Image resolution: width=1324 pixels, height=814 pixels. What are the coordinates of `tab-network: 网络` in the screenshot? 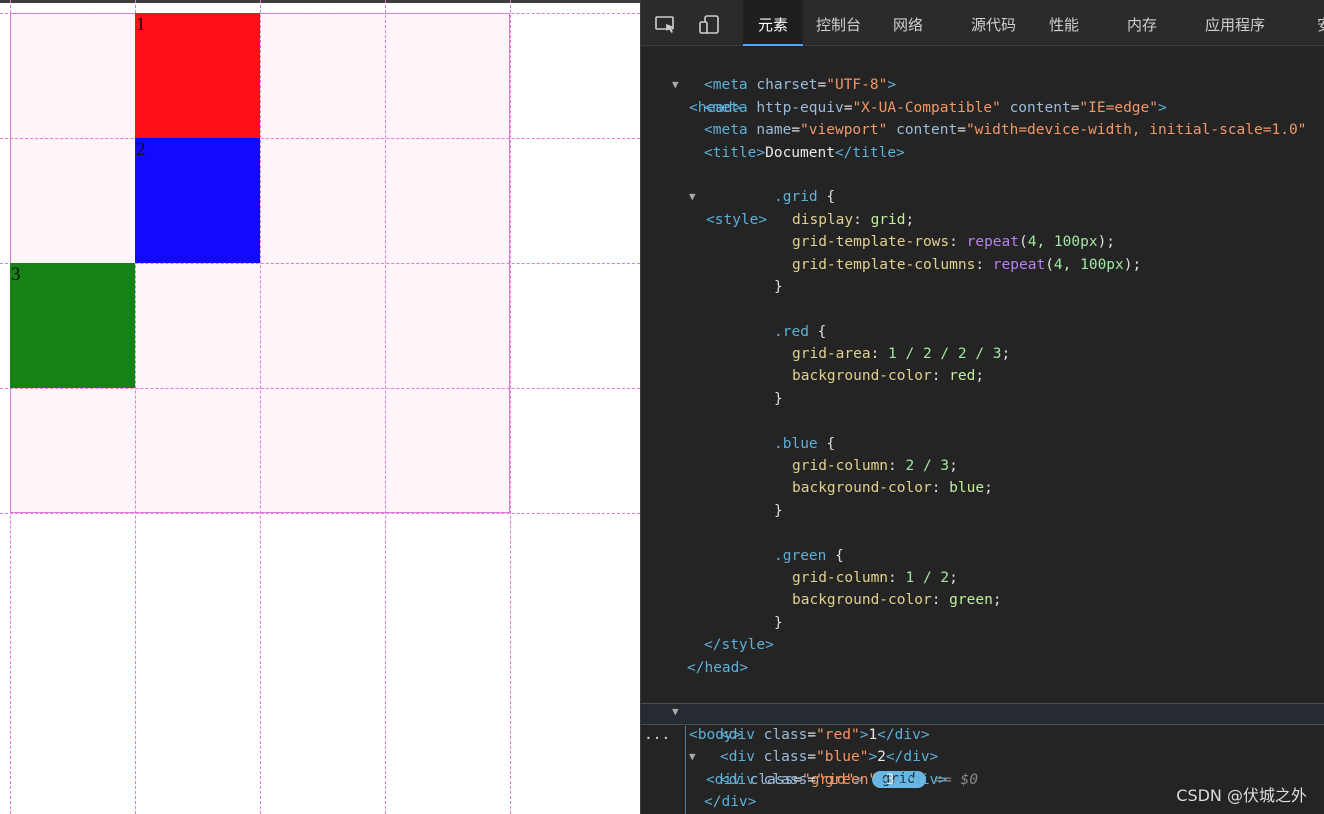 It's located at (908, 23).